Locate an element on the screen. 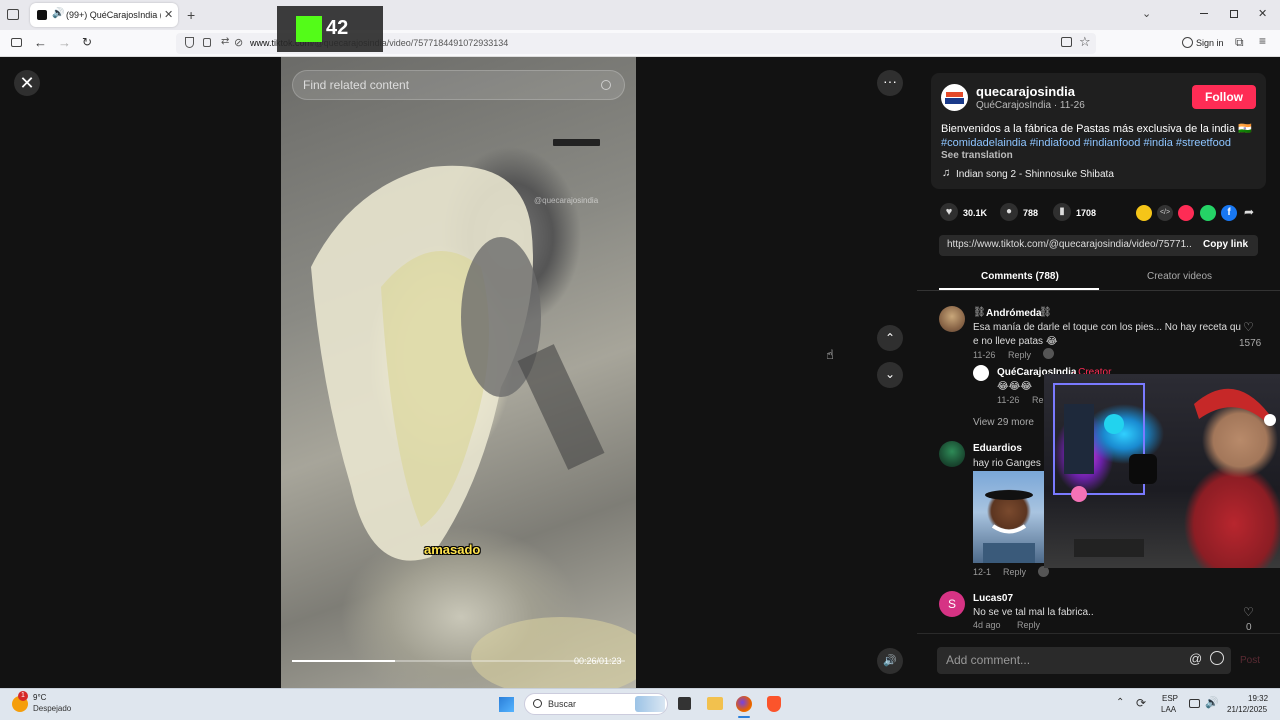 This screenshot has width=1280, height=720. reply-date: 11-26 is located at coordinates (1008, 400).